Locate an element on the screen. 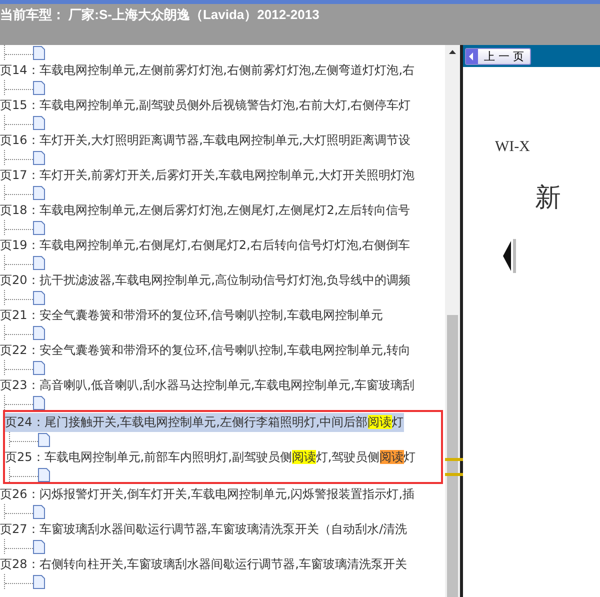 Image resolution: width=600 pixels, height=597 pixels. tree-item: 页21：安全气囊卷簧和带滑环的复位环,信号喇叭控制,车载电网控制单元 is located at coordinates (191, 315).